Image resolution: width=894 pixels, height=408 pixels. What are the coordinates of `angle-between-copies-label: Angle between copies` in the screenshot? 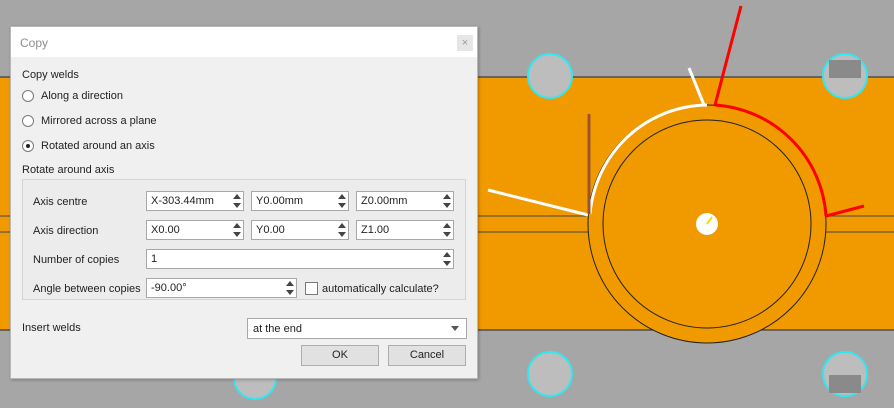 It's located at (87, 289).